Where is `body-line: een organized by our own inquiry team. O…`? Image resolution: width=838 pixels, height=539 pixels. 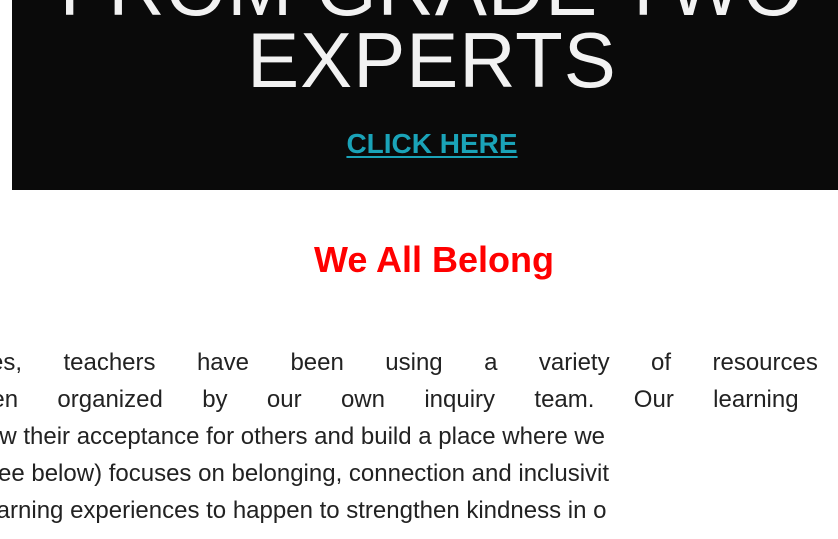 body-line: een organized by our own inquiry team. O… is located at coordinates (419, 399).